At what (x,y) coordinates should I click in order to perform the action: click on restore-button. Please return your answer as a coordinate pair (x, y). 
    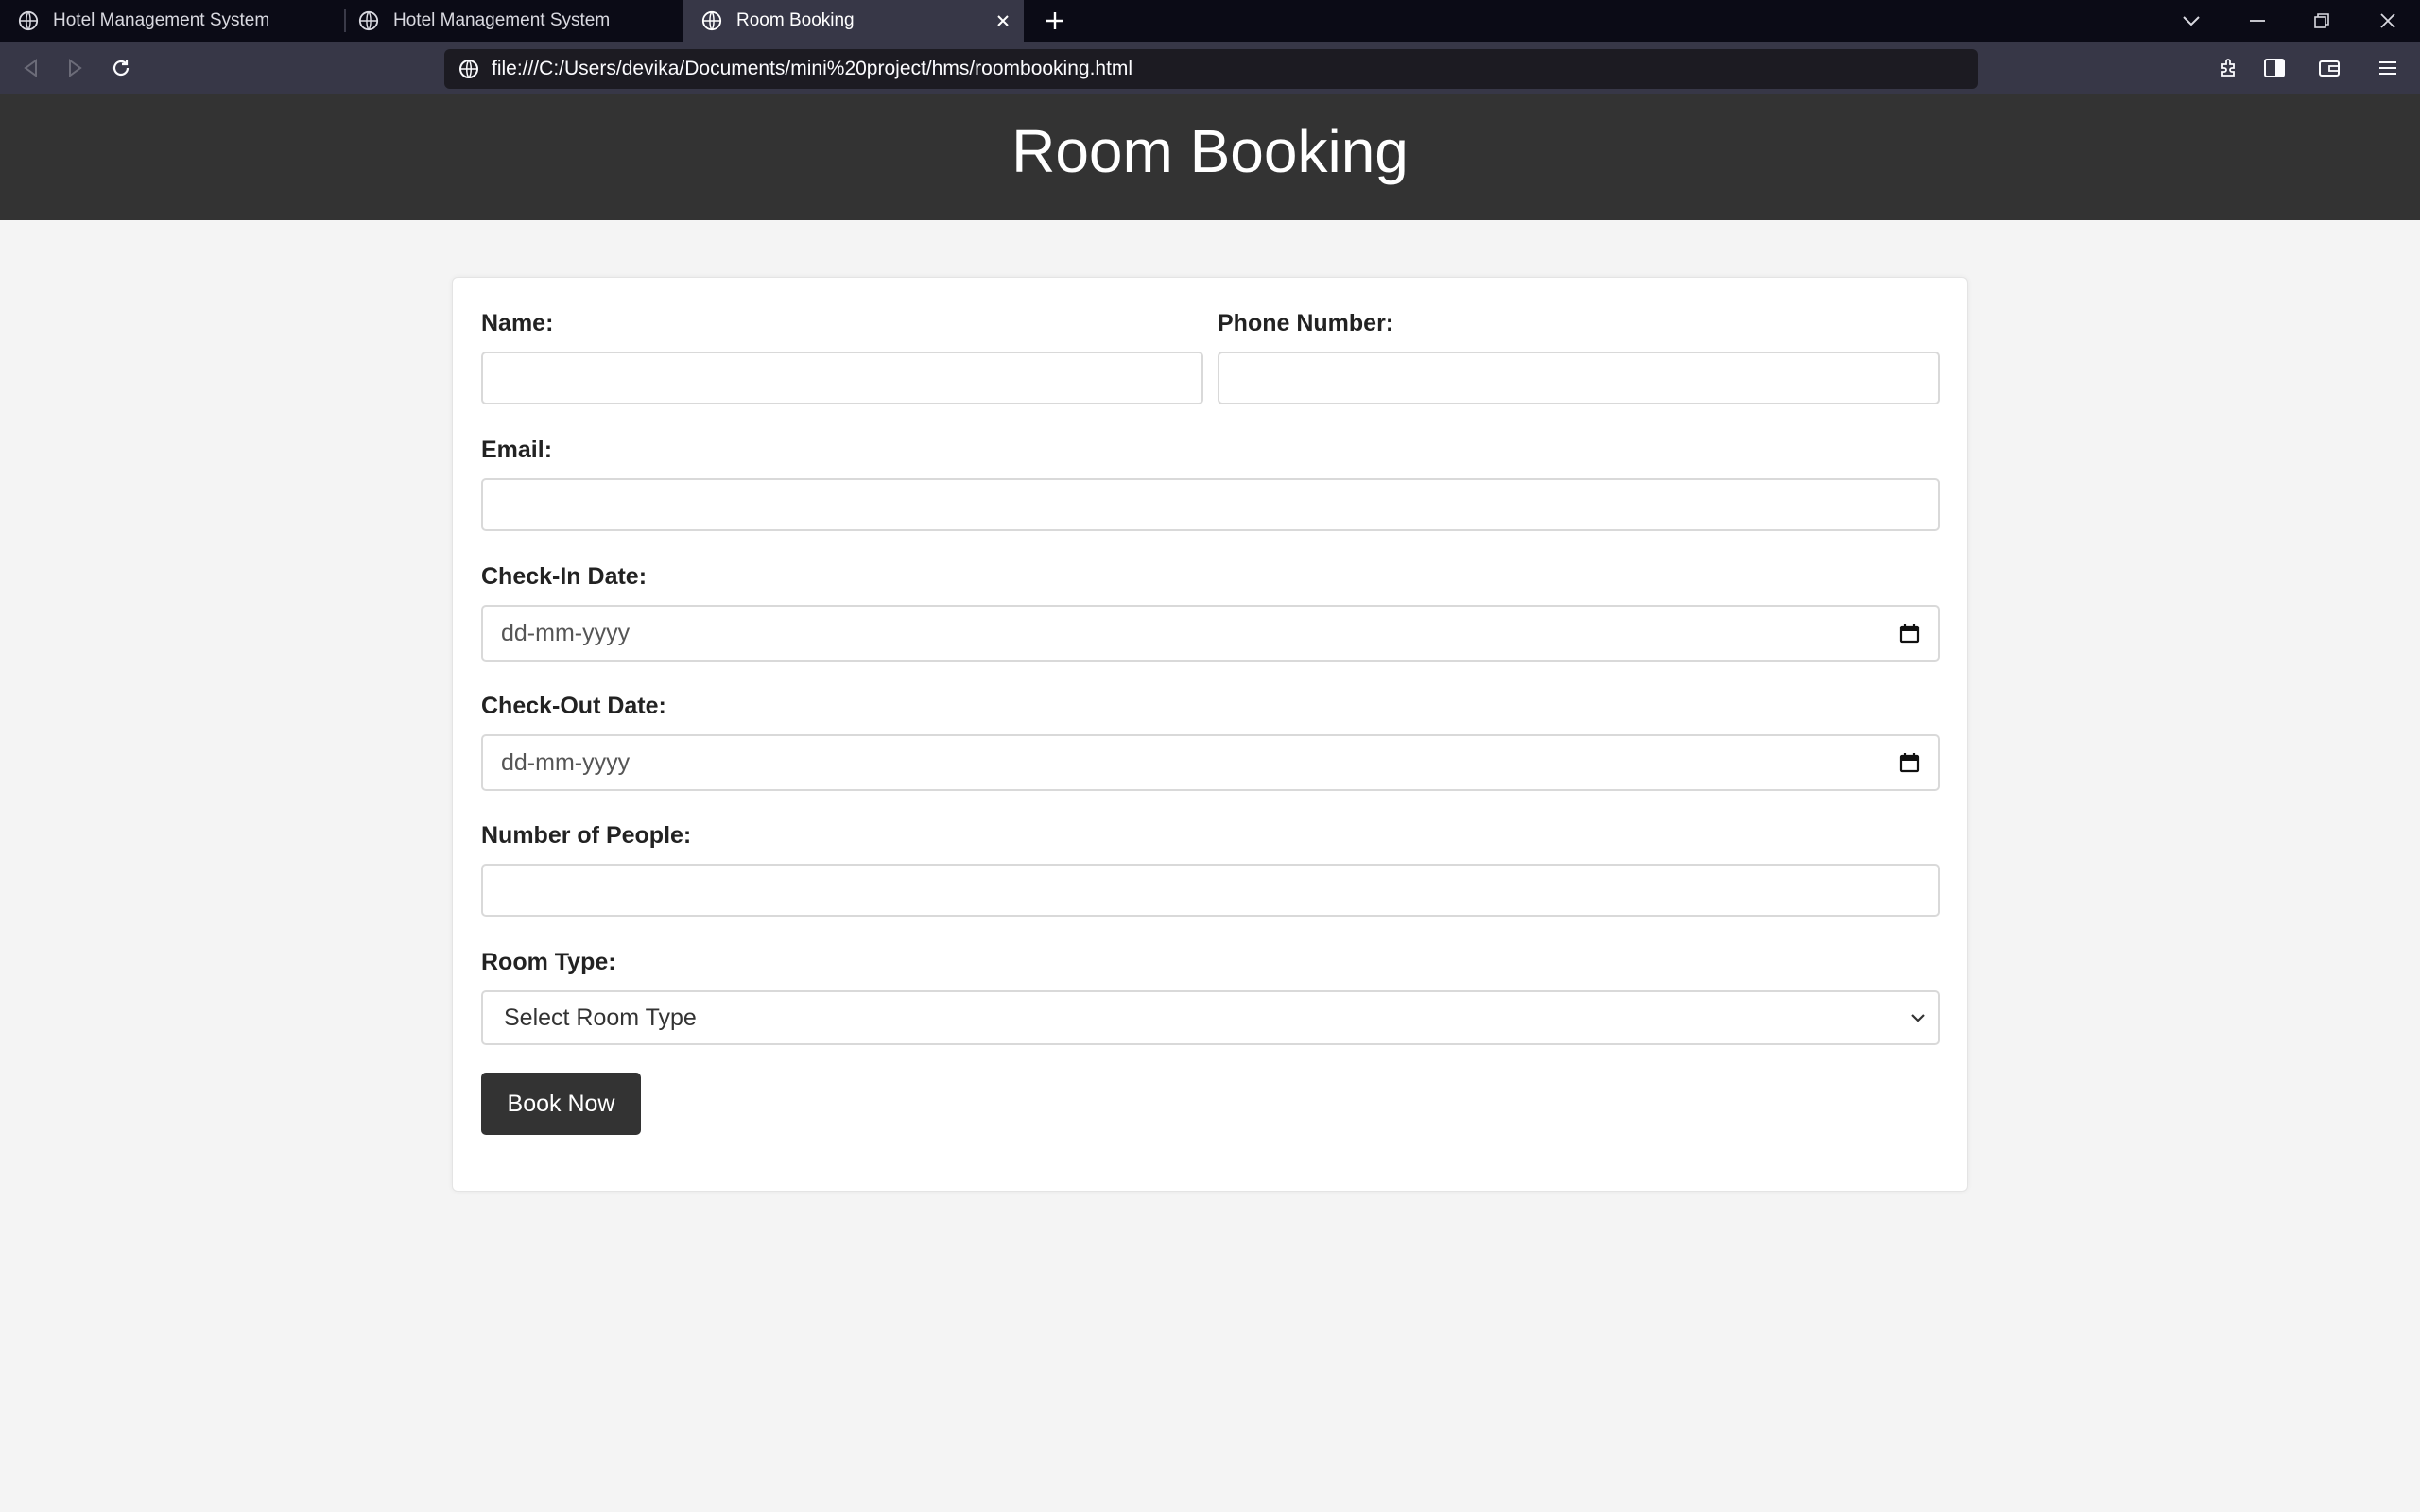
    Looking at the image, I should click on (2321, 21).